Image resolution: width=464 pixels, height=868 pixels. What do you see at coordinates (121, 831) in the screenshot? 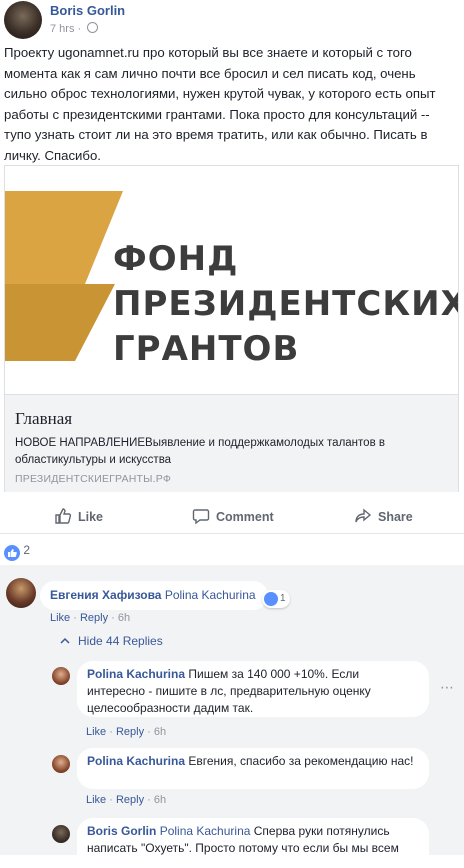
I see `reply-author: Boris Gorlin` at bounding box center [121, 831].